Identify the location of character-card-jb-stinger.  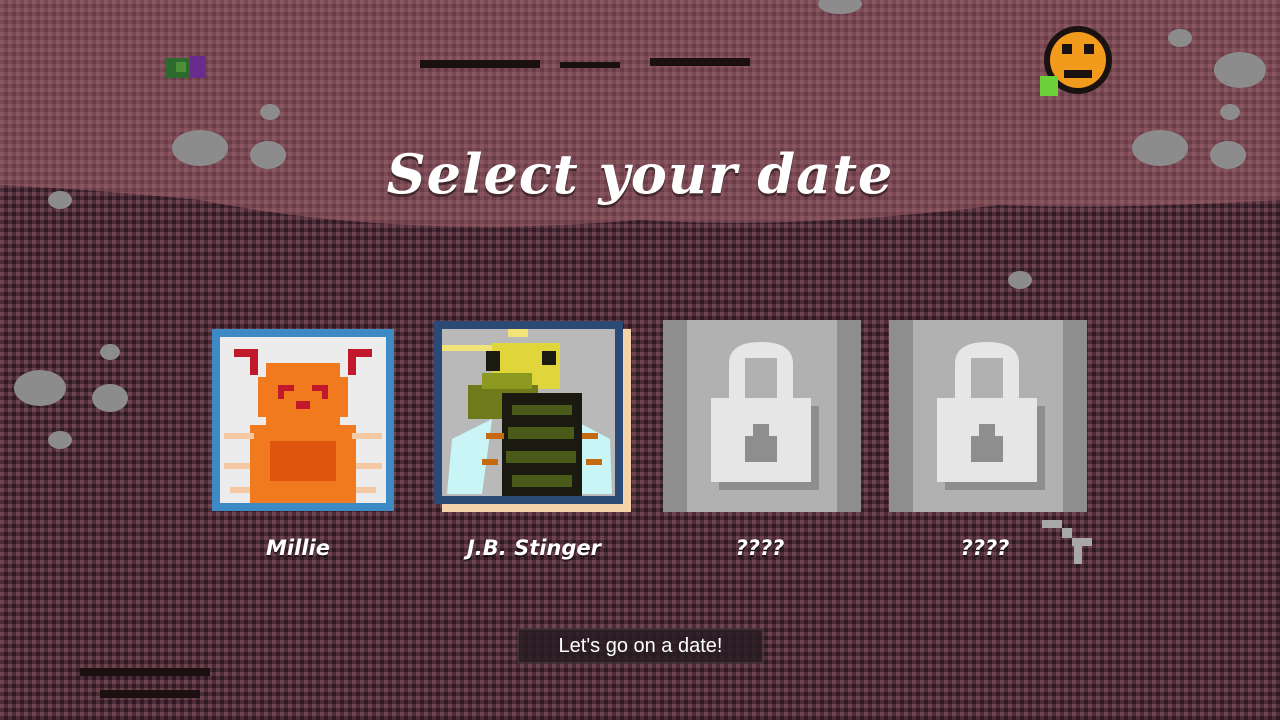
(528, 412).